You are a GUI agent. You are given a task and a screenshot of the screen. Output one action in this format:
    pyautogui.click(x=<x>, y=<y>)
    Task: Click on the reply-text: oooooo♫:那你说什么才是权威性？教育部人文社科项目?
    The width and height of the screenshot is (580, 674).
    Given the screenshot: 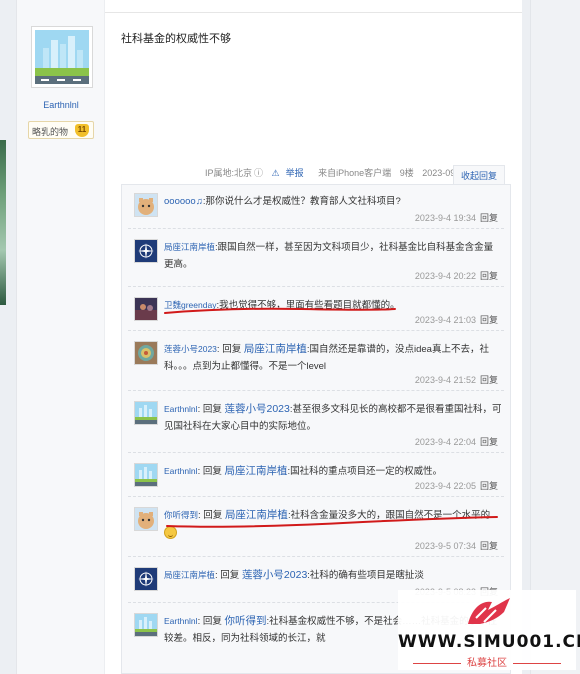 What is the action you would take?
    pyautogui.click(x=333, y=201)
    